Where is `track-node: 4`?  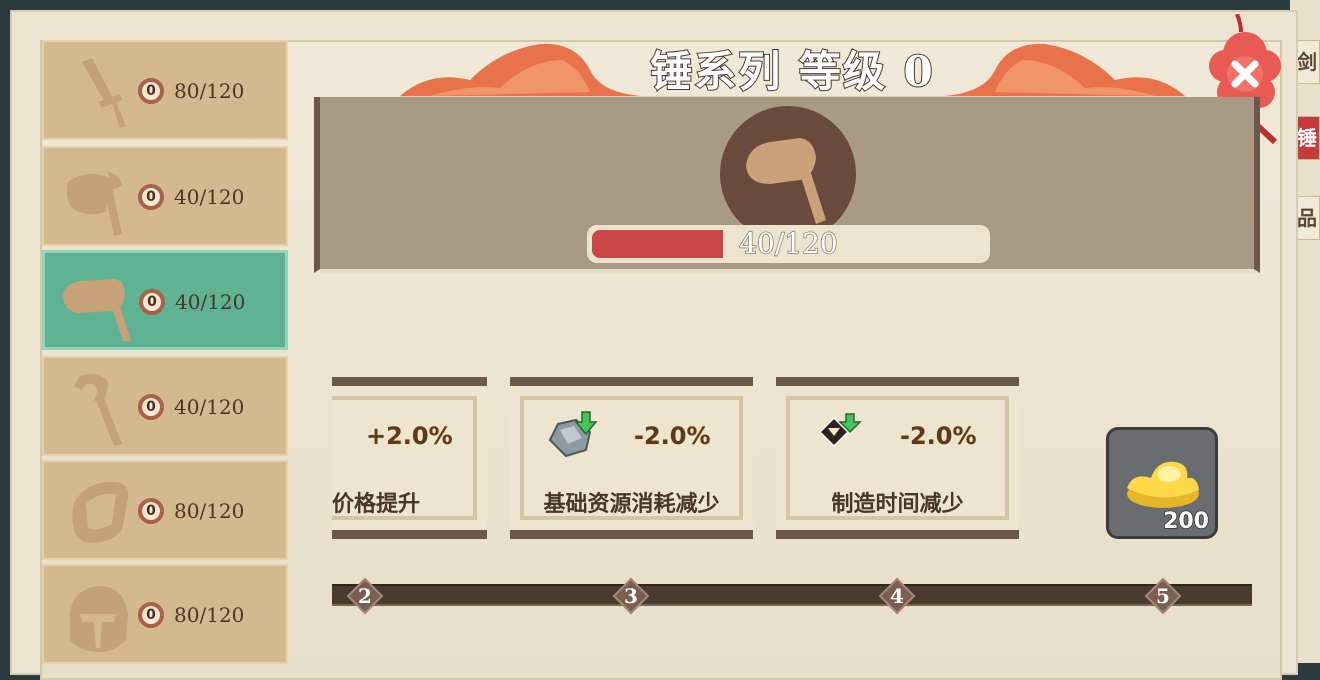
track-node: 4 is located at coordinates (897, 596).